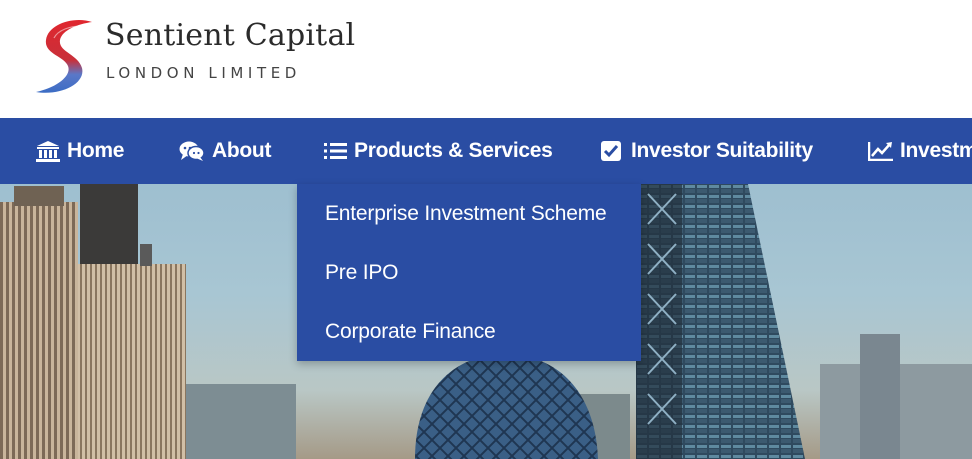 This screenshot has height=459, width=972. I want to click on logo-s-icon, so click(65, 57).